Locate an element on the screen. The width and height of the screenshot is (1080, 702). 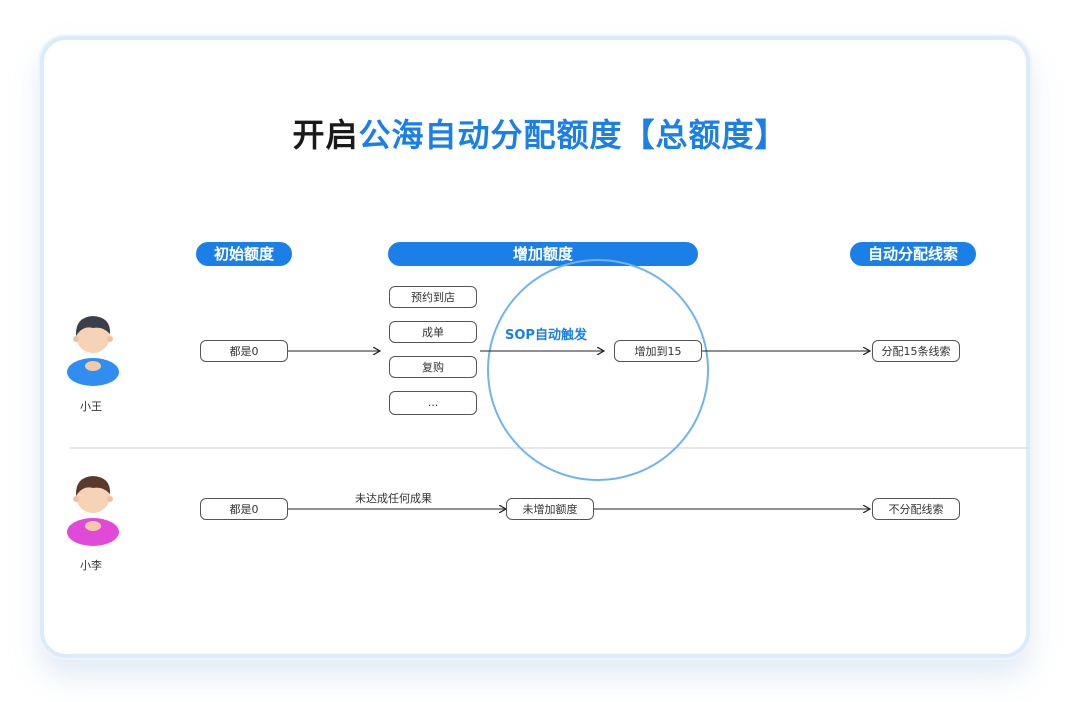
sop-highlight-circle is located at coordinates (598, 370).